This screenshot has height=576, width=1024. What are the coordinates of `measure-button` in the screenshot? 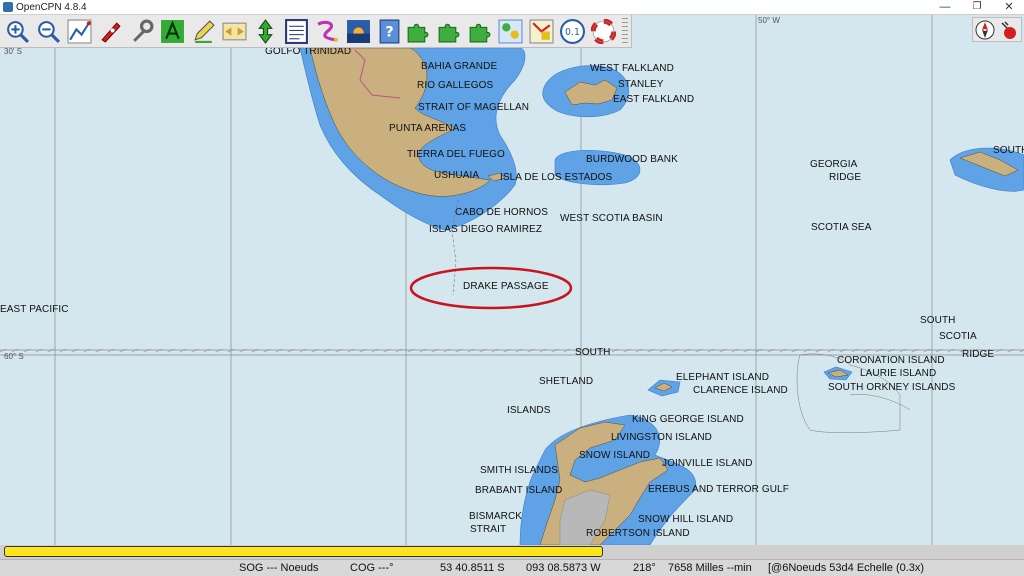 It's located at (203, 31).